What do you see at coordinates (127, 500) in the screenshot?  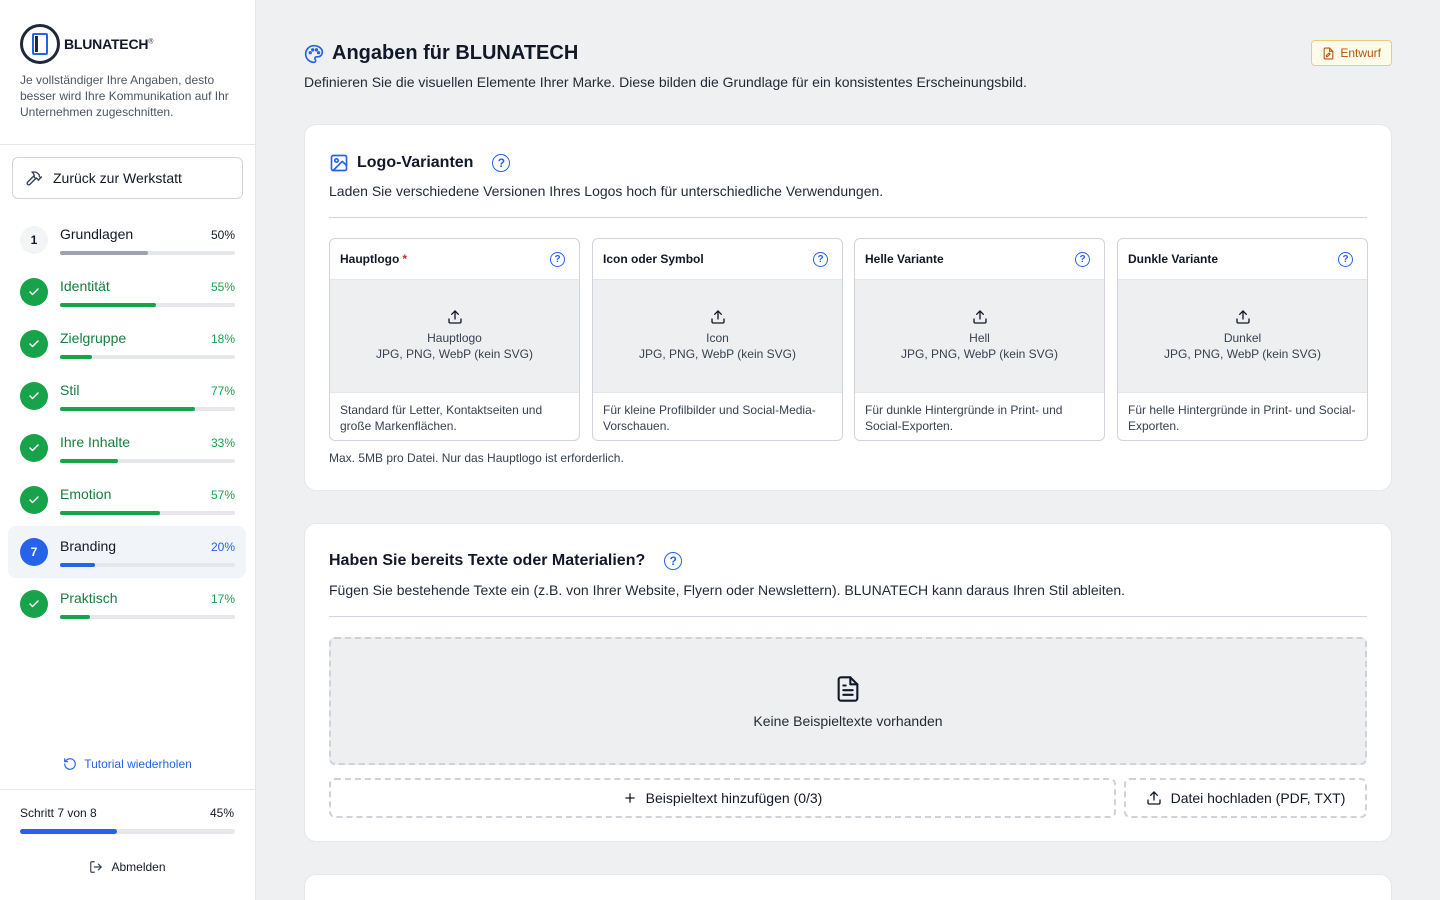 I see `sidebar-step-6: Emotion 57%` at bounding box center [127, 500].